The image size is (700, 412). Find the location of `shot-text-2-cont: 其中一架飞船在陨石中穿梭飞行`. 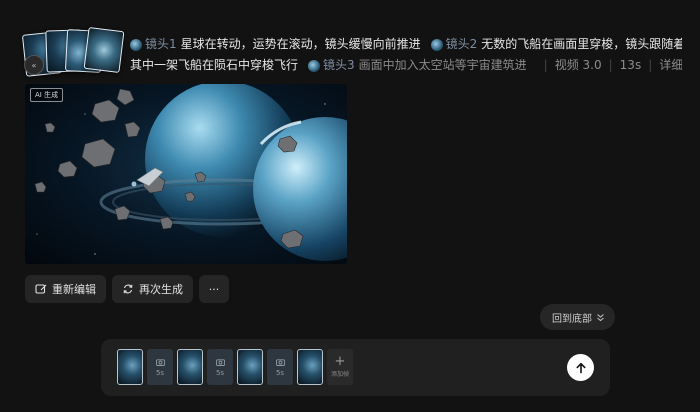

shot-text-2-cont: 其中一架飞船在陨石中穿梭飞行 is located at coordinates (214, 65).